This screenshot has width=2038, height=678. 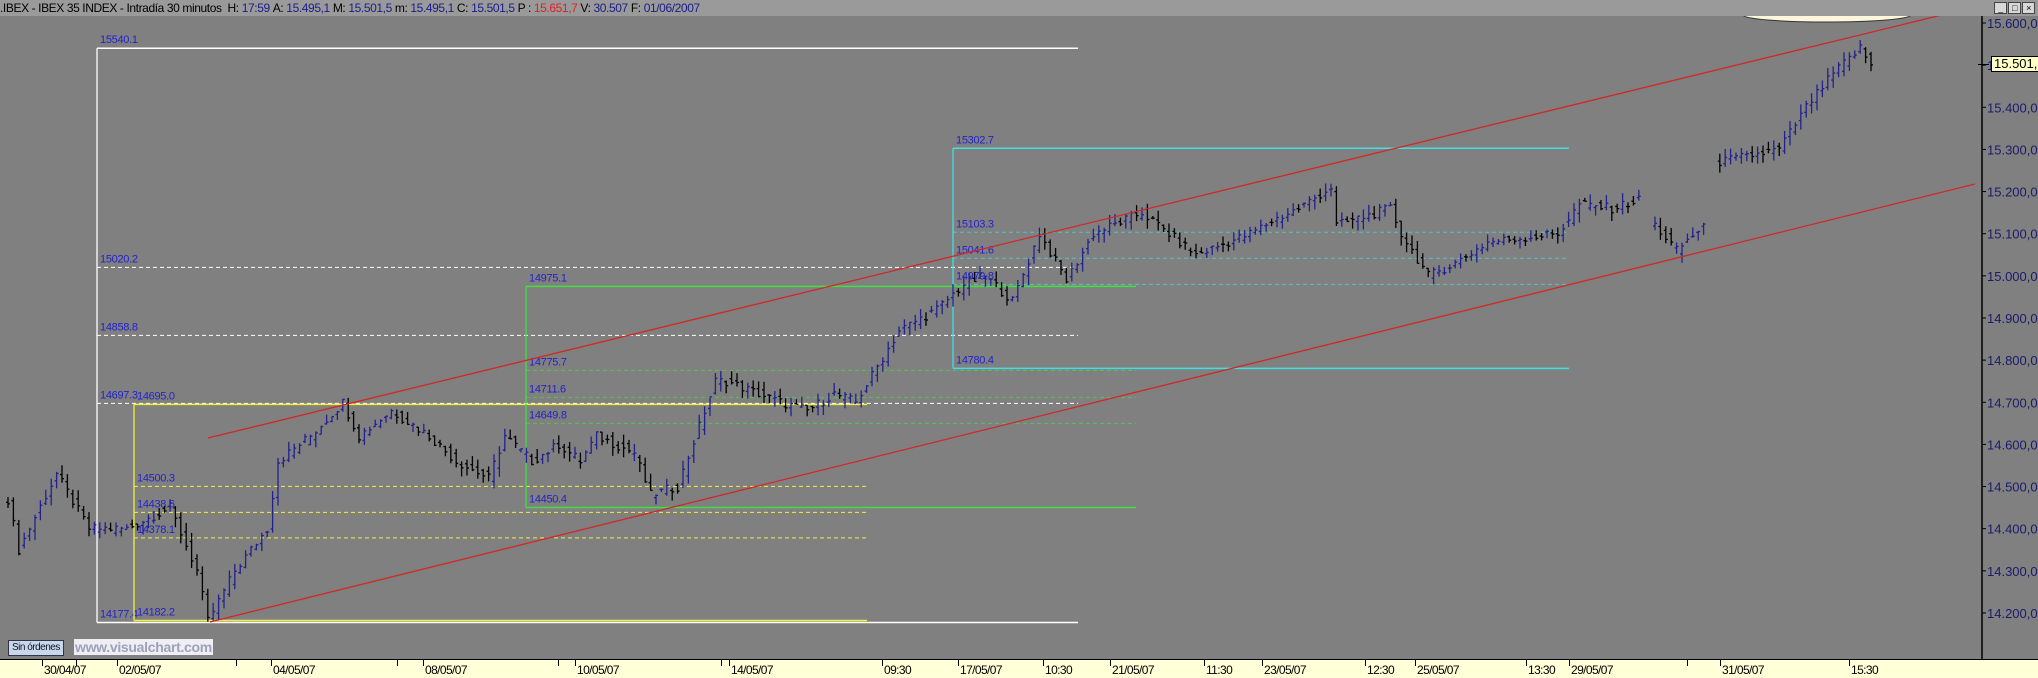 I want to click on x-tick-label: 10/05/07, so click(x=598, y=670).